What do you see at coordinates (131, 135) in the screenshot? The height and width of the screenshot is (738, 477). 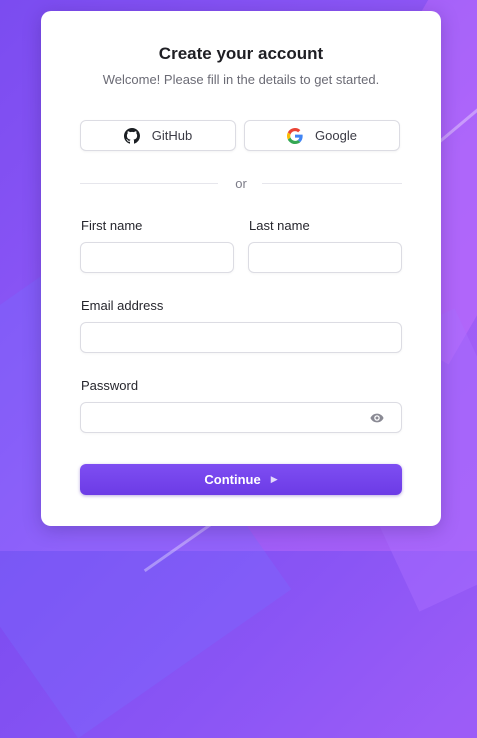 I see `github-icon` at bounding box center [131, 135].